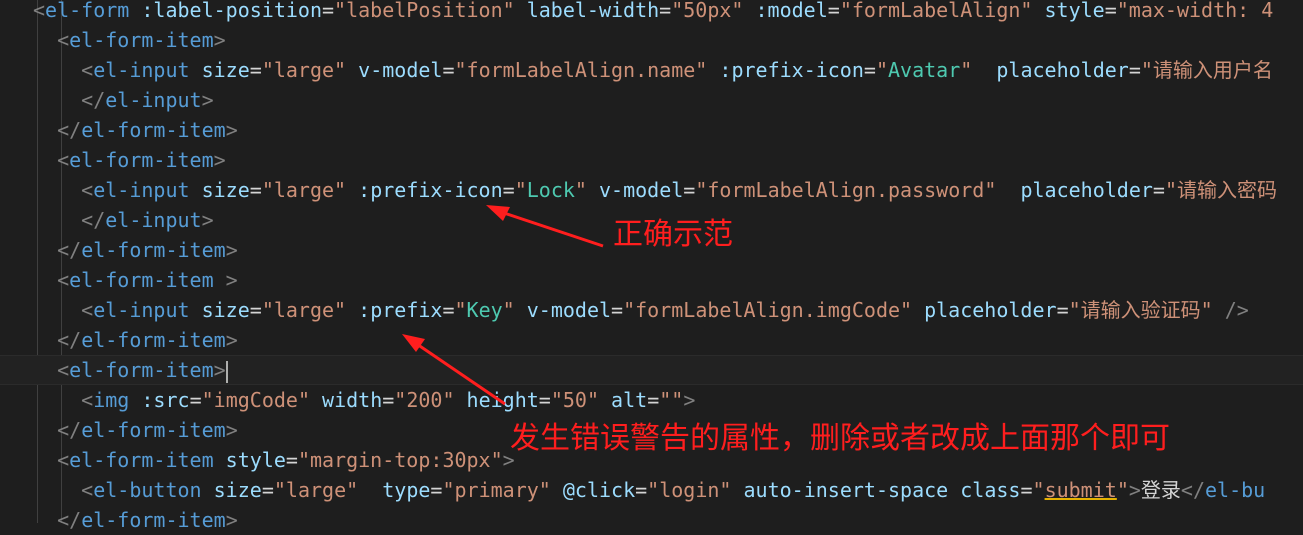 The image size is (1303, 535). I want to click on code-token: "login", so click(689, 490).